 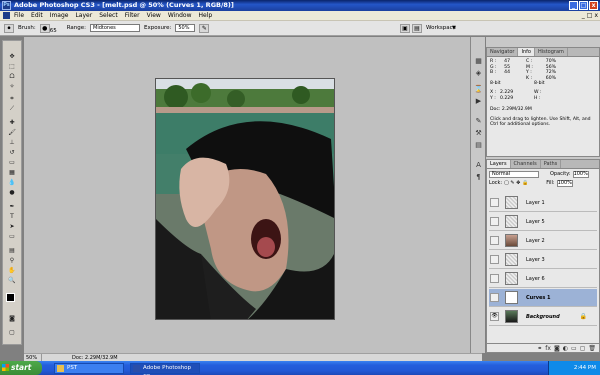 I want to click on crop-tool-icon: ⌗, so click(x=12, y=99).